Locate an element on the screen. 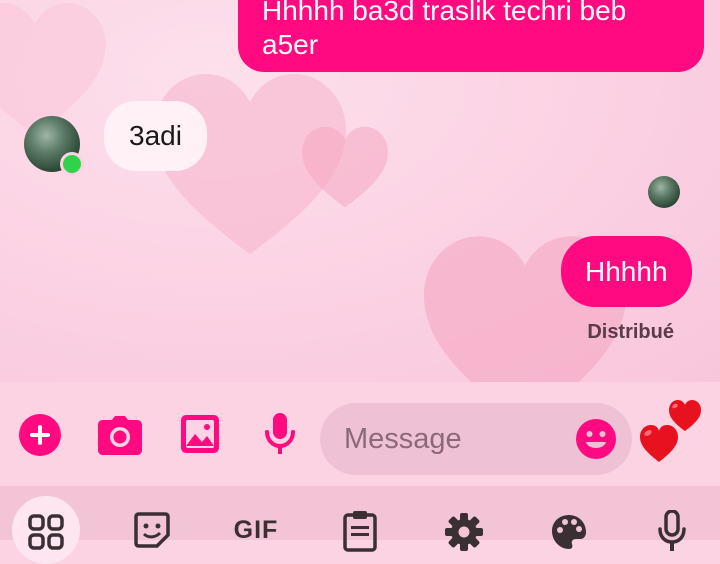 This screenshot has width=720, height=564. delivery-status: Distribué is located at coordinates (630, 332).